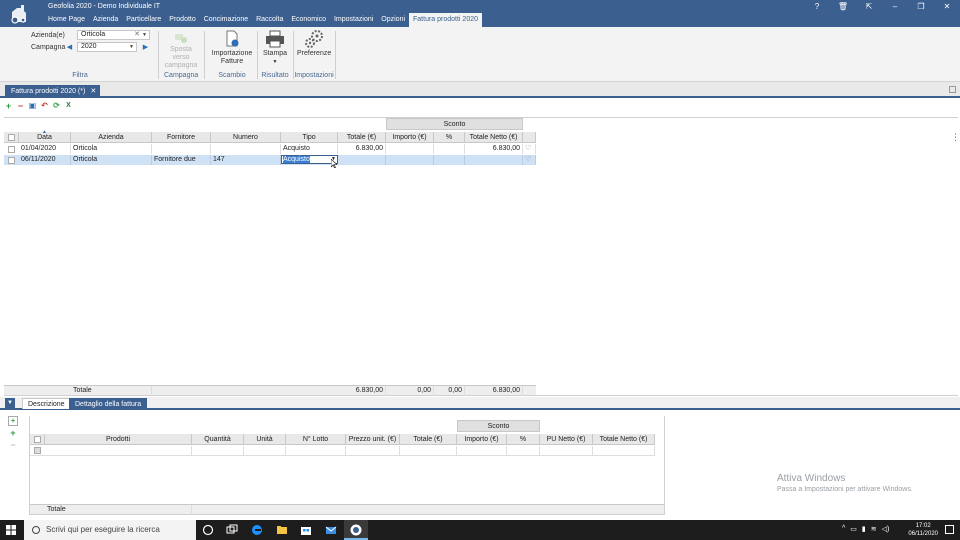 Image resolution: width=960 pixels, height=540 pixels. Describe the element at coordinates (182, 20) in the screenshot. I see `menu-prodotto: Prodotto` at that location.